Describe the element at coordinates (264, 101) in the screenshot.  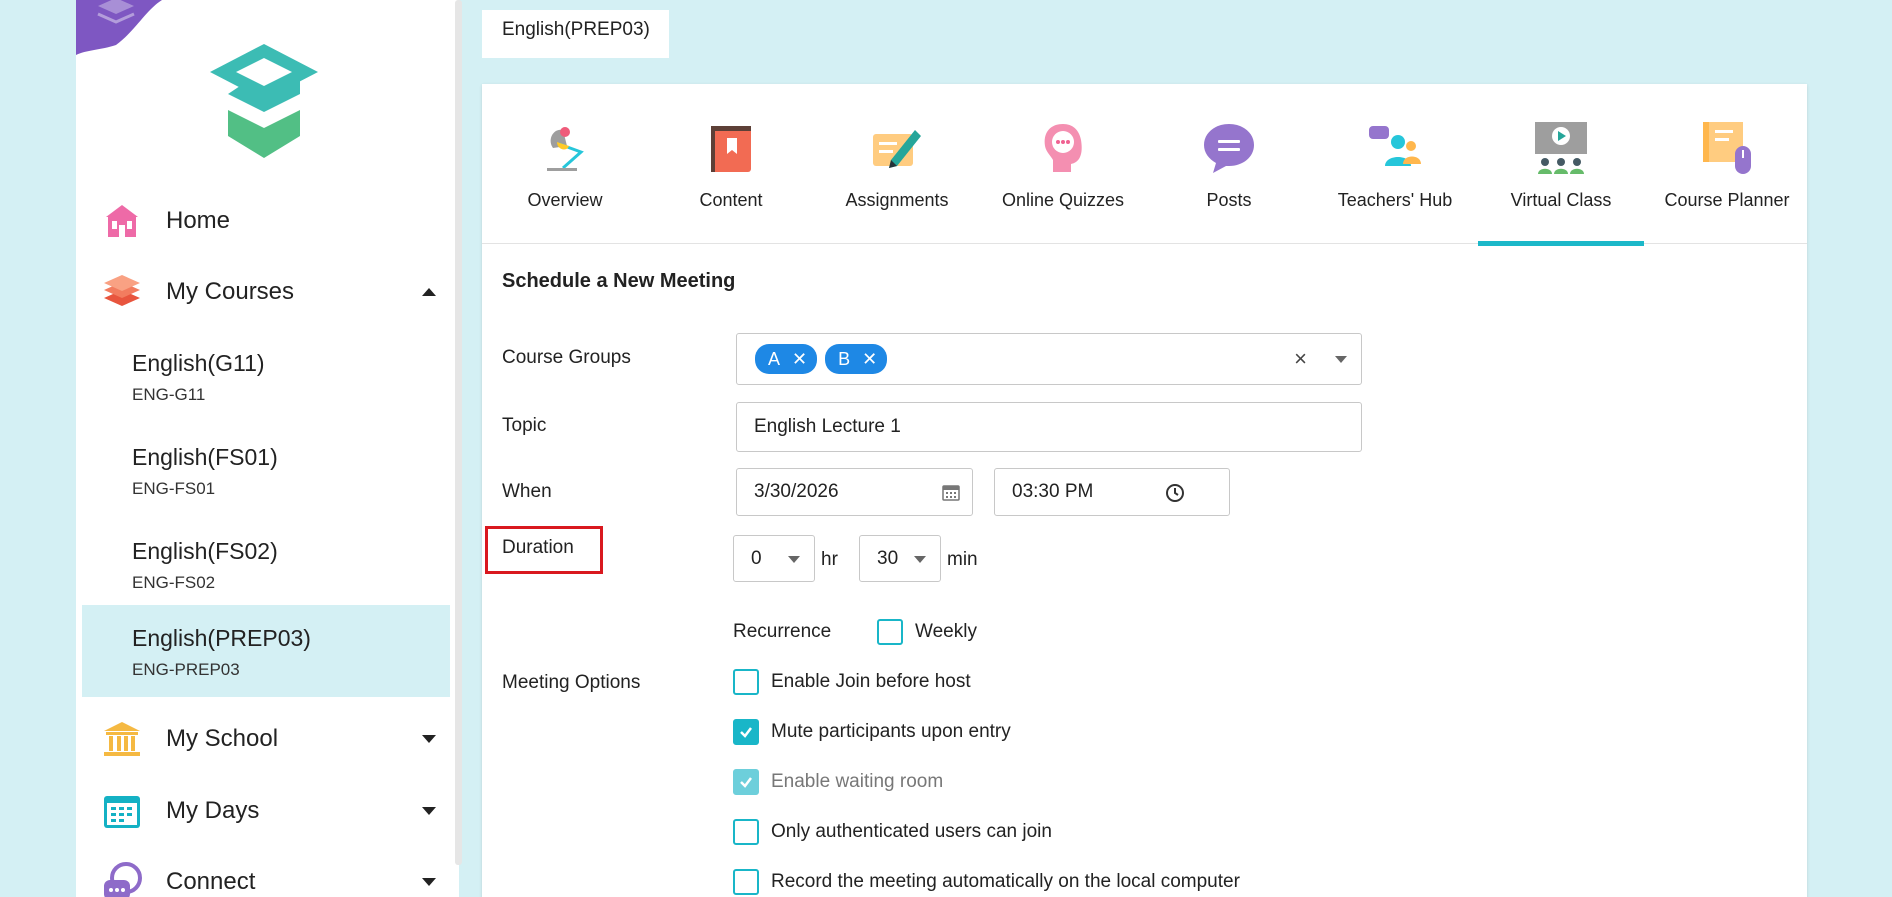
I see `school-logo-icon` at that location.